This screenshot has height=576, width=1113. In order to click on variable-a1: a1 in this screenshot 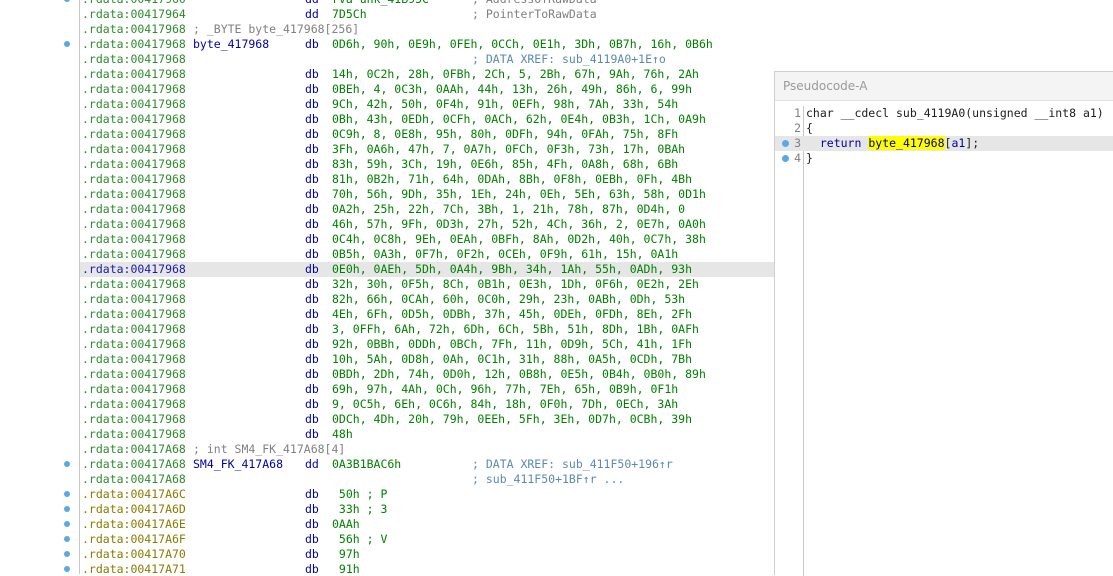, I will do `click(958, 143)`.